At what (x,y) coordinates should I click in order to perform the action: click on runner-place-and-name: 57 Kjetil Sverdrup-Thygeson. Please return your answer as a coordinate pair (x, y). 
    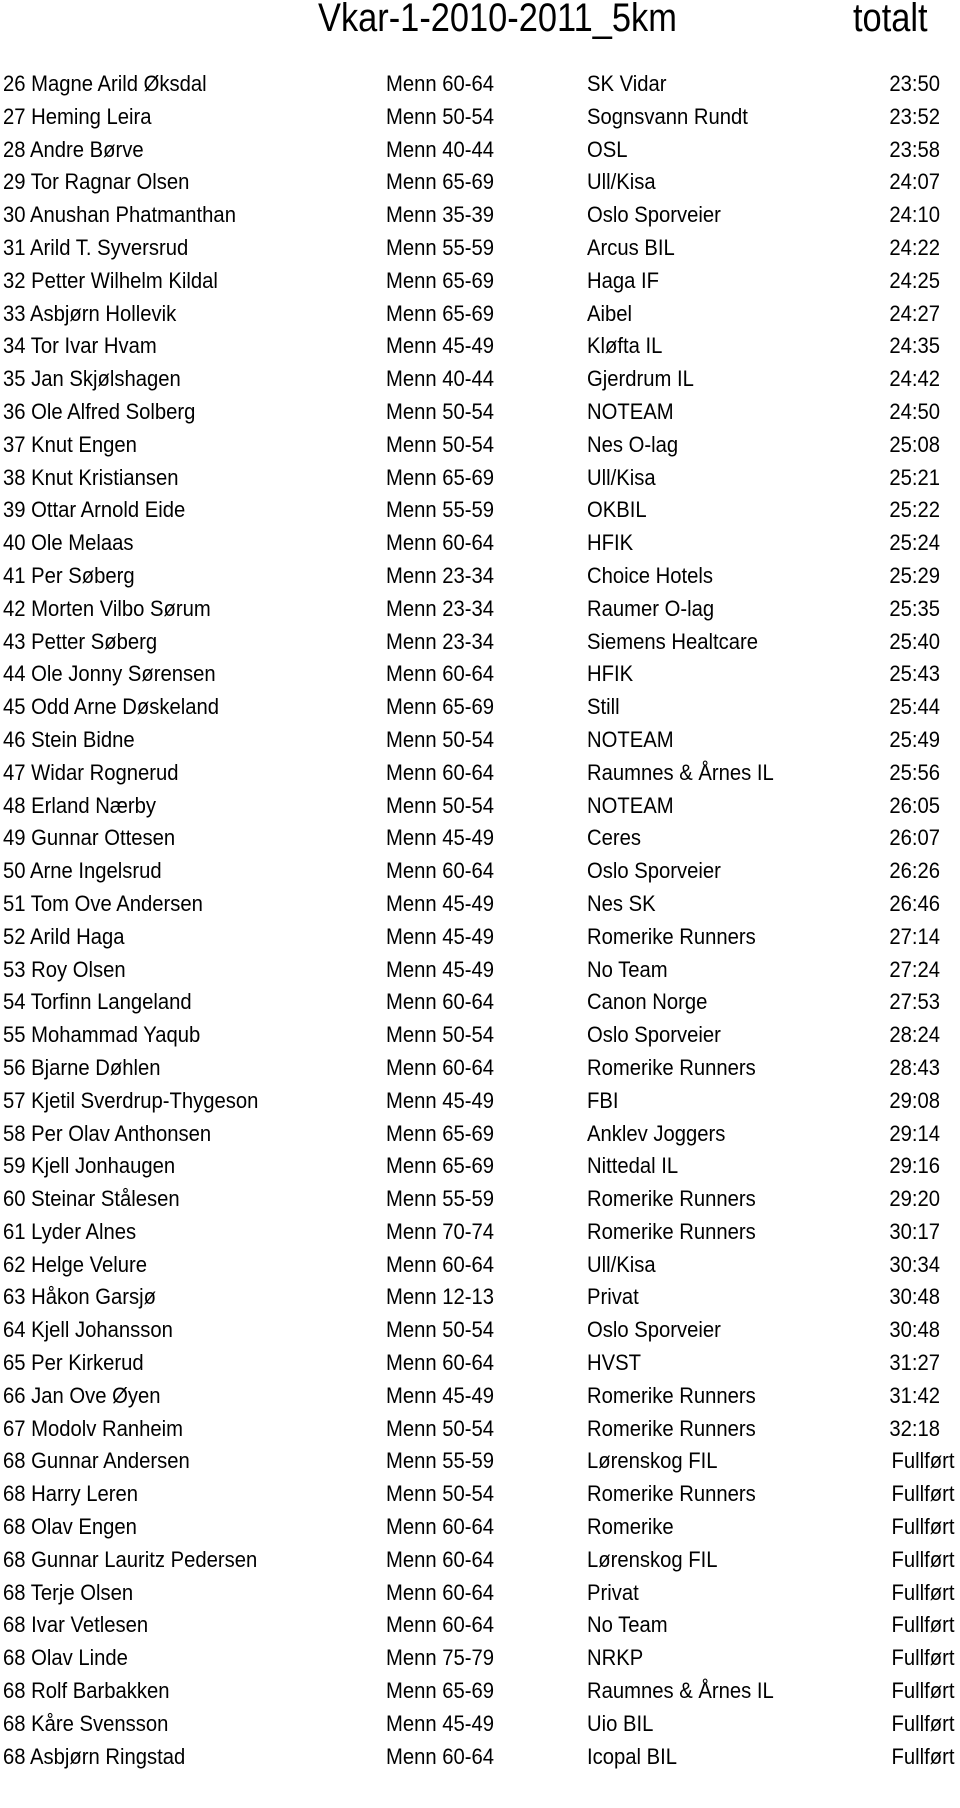
    Looking at the image, I should click on (131, 1100).